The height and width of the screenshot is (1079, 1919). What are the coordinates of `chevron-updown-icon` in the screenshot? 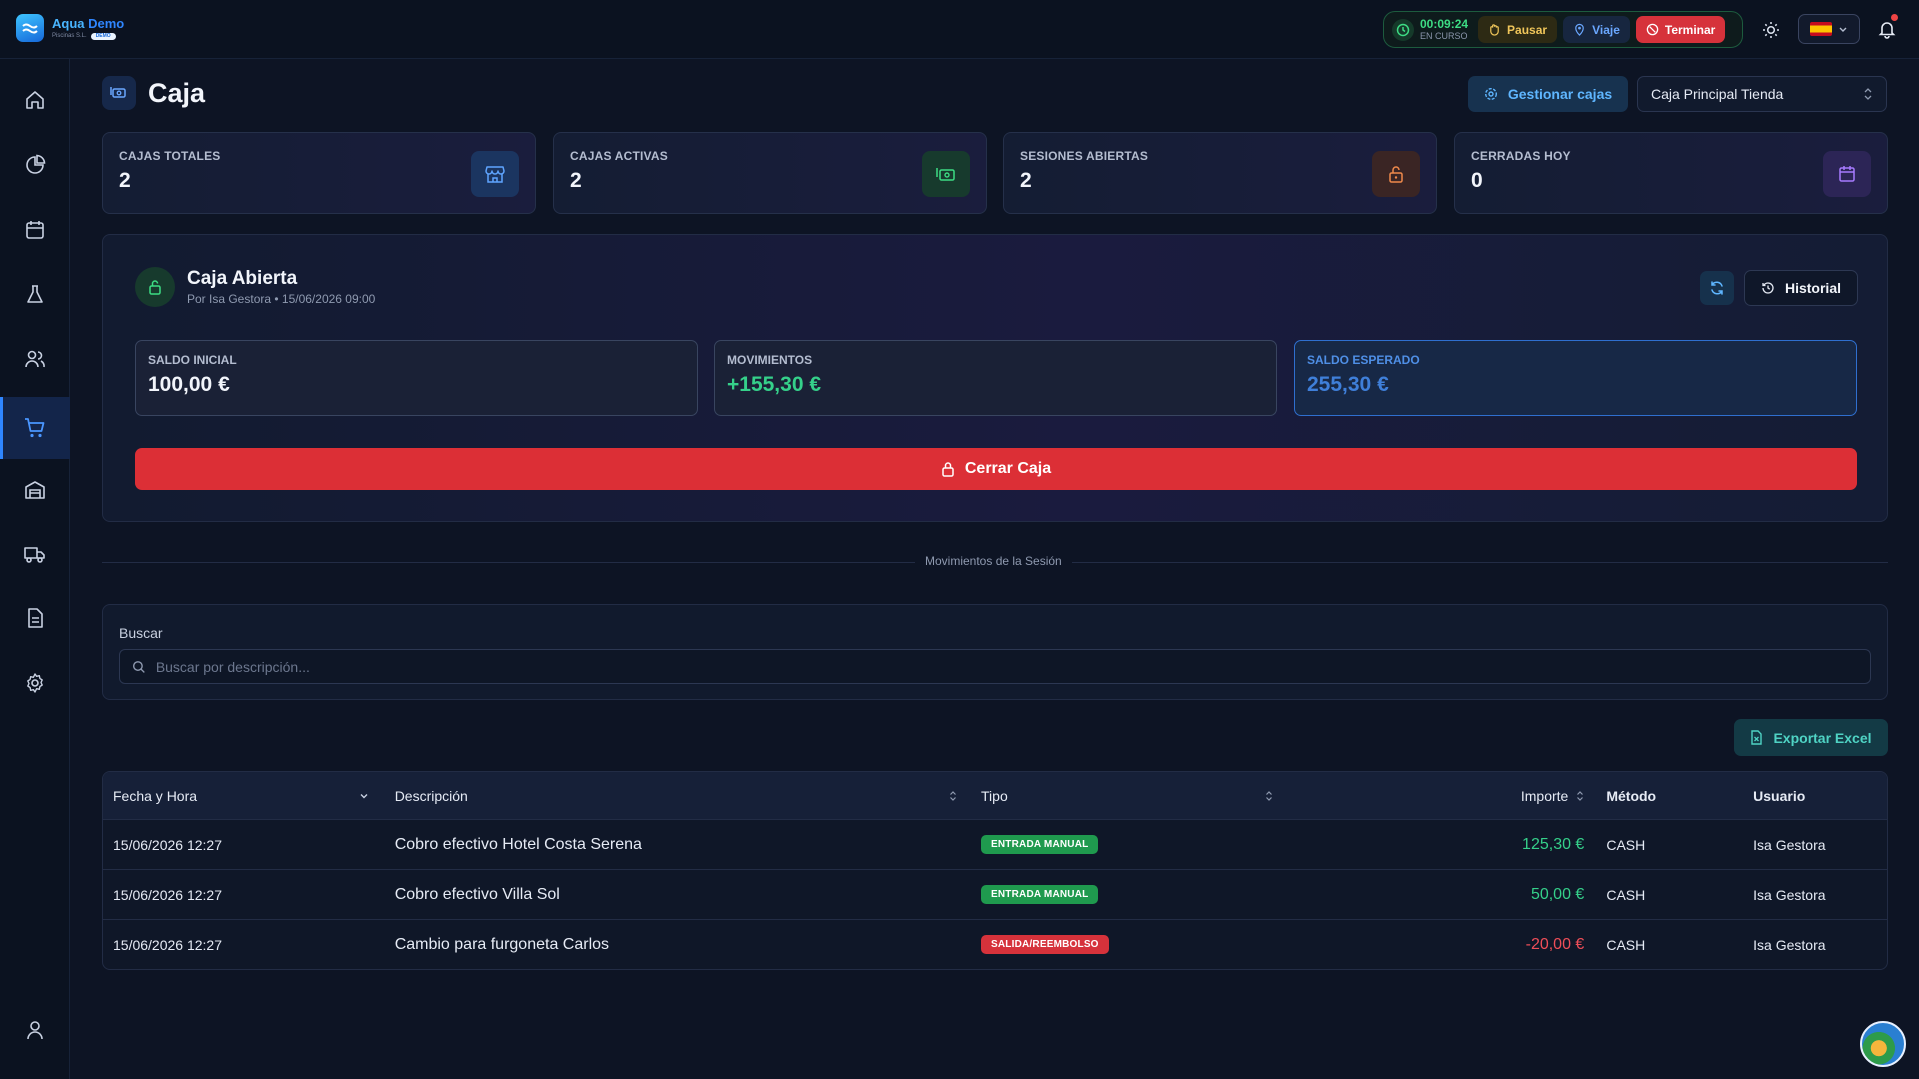 It's located at (1868, 94).